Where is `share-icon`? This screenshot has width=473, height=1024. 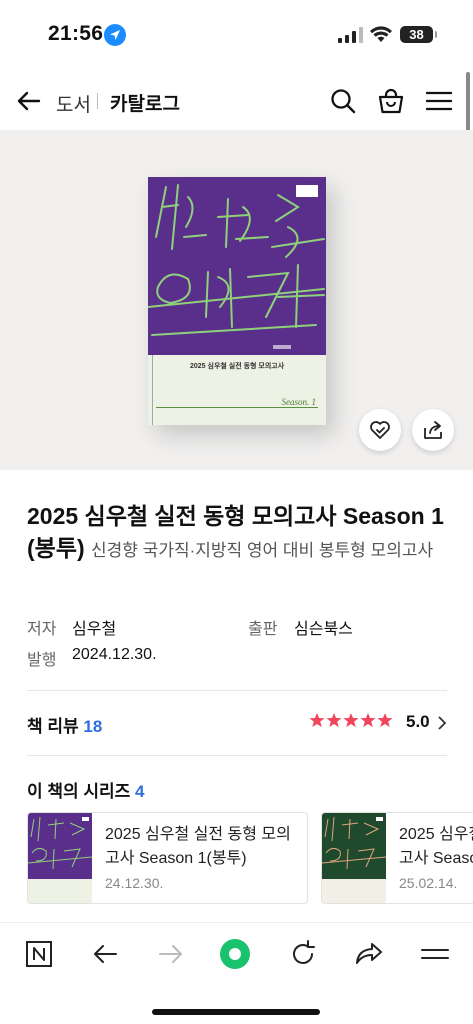
share-icon is located at coordinates (433, 430).